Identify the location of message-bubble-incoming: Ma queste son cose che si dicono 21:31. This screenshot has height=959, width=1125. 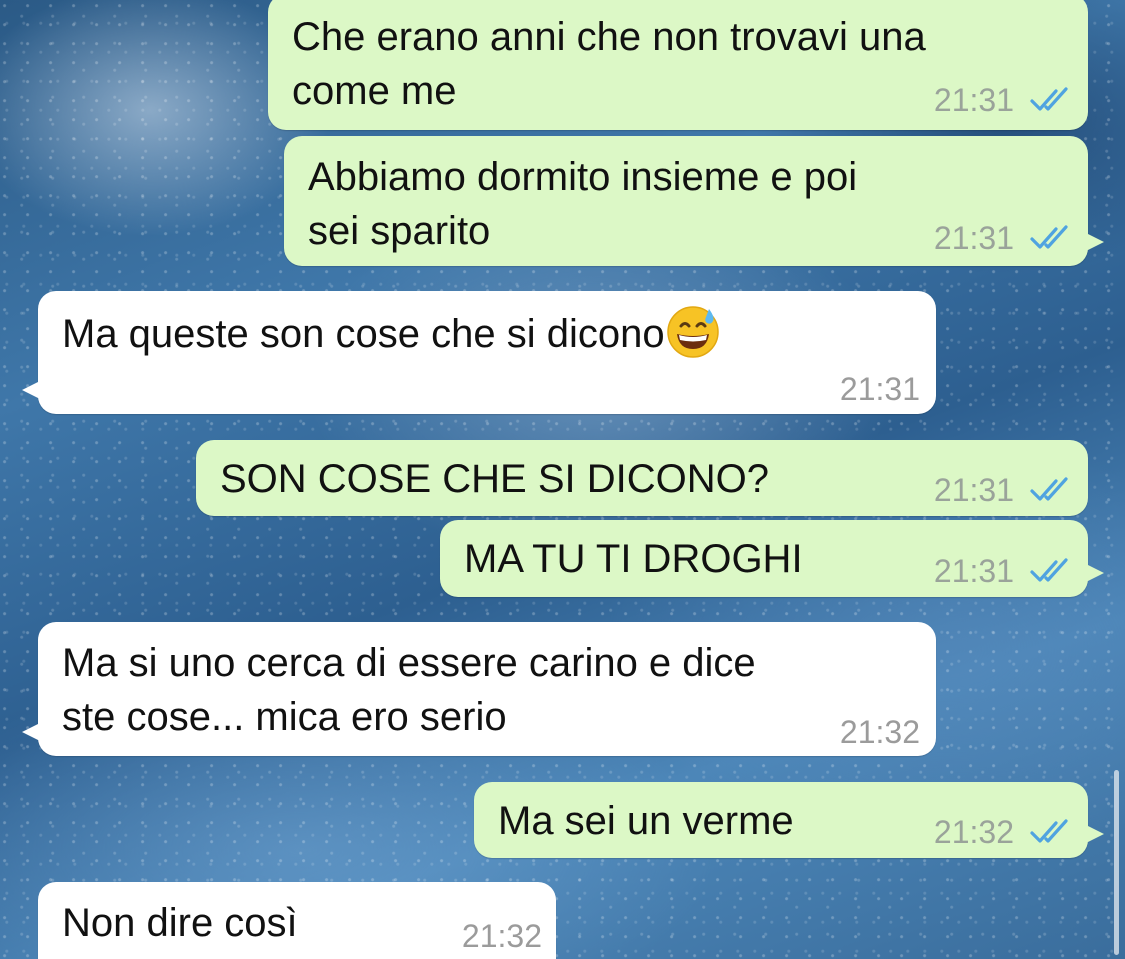
(479, 352).